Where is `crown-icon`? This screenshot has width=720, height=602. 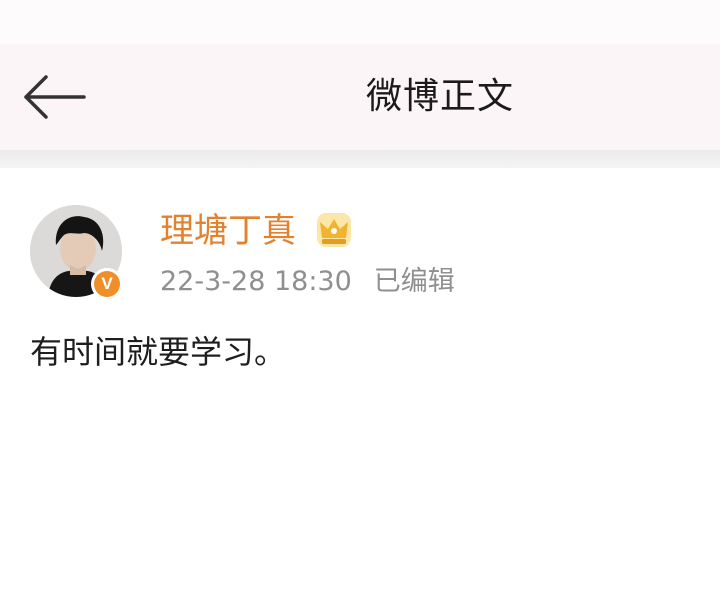 crown-icon is located at coordinates (334, 230).